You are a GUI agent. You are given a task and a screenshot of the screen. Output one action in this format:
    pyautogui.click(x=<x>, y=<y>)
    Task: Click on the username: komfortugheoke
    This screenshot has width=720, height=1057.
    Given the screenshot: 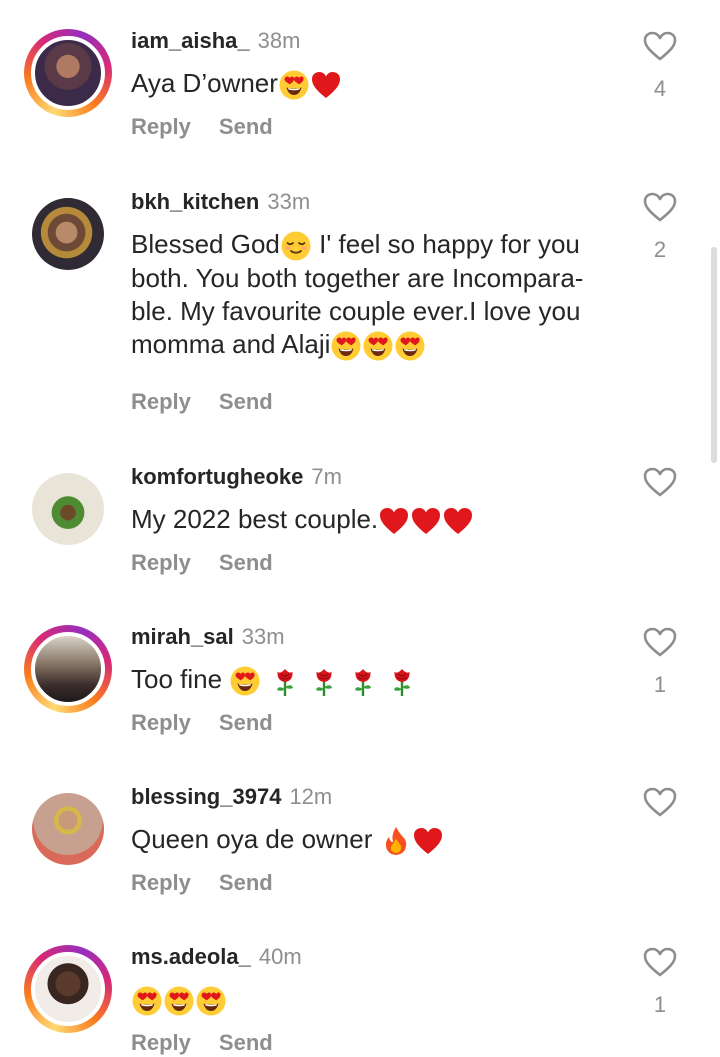 What is the action you would take?
    pyautogui.click(x=217, y=476)
    